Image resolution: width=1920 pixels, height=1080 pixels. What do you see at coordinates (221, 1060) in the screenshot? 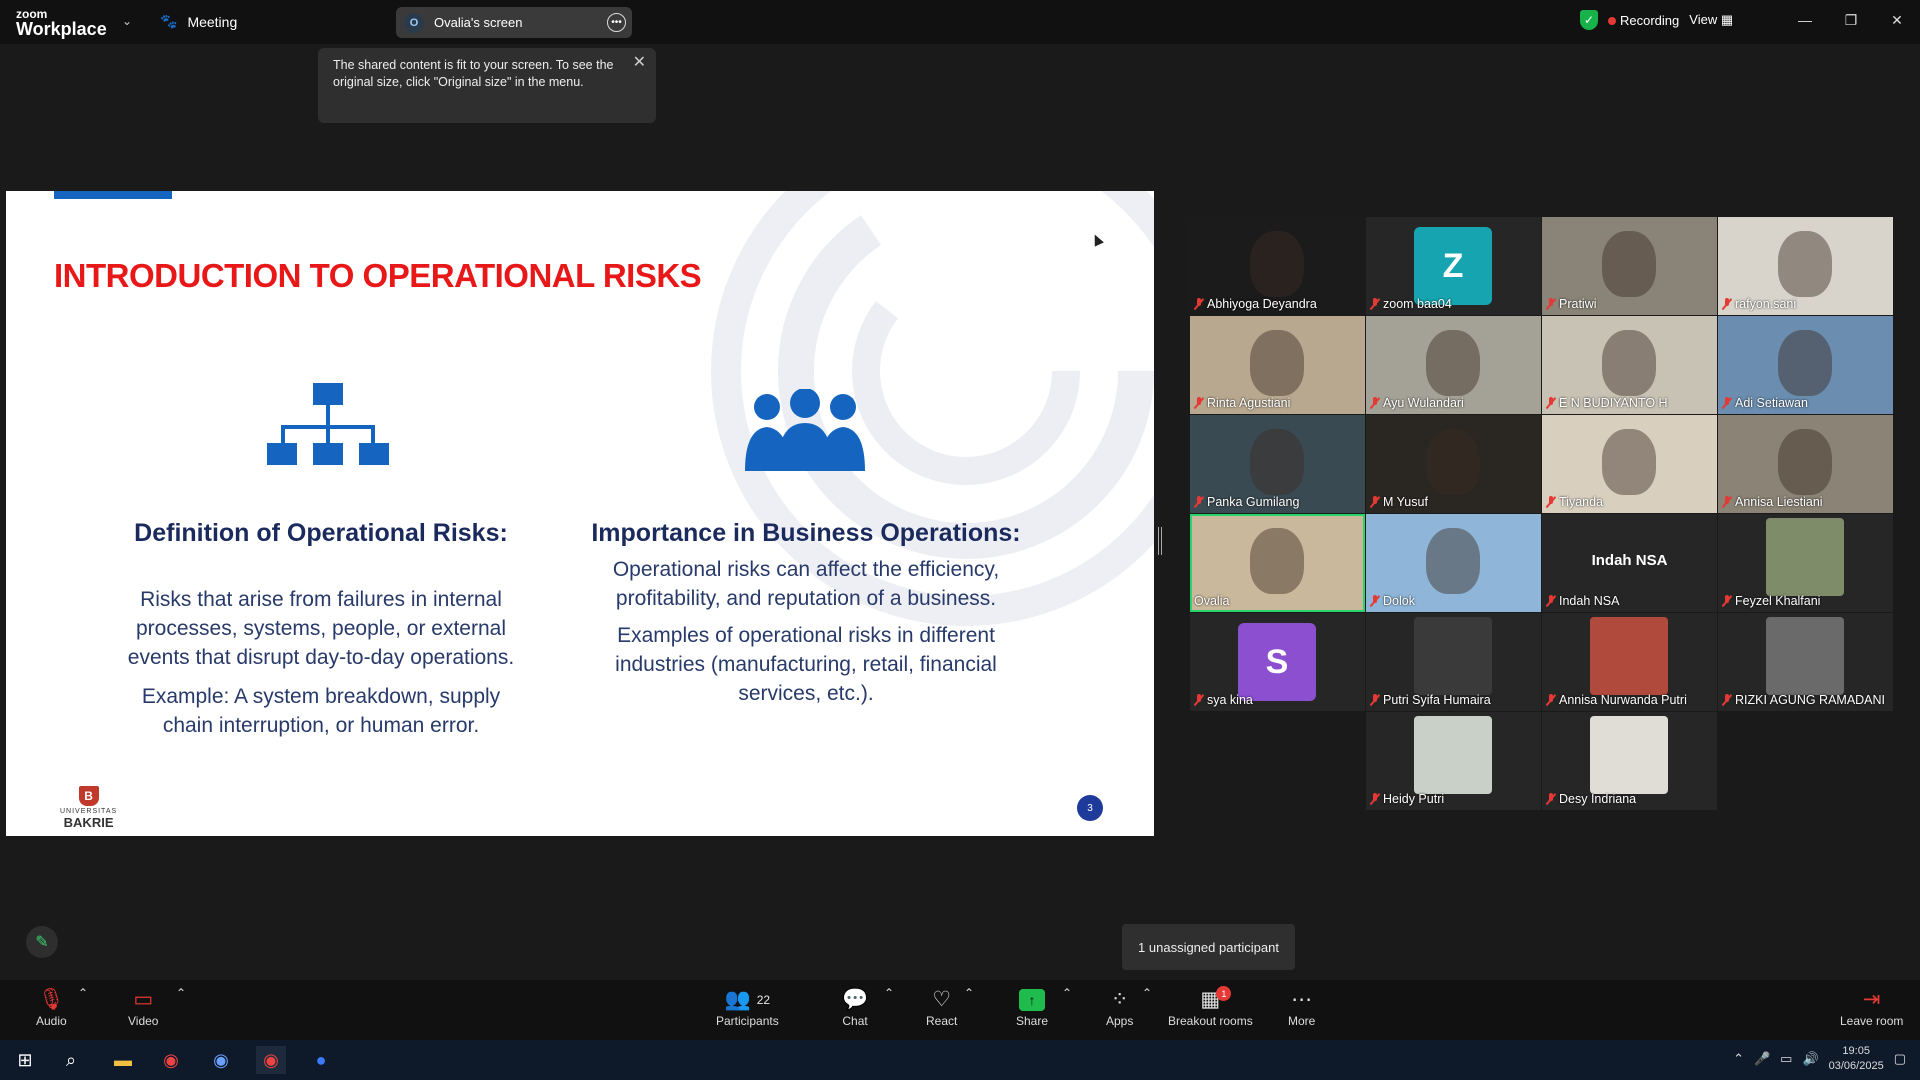
I see `browser-icon: ◉` at bounding box center [221, 1060].